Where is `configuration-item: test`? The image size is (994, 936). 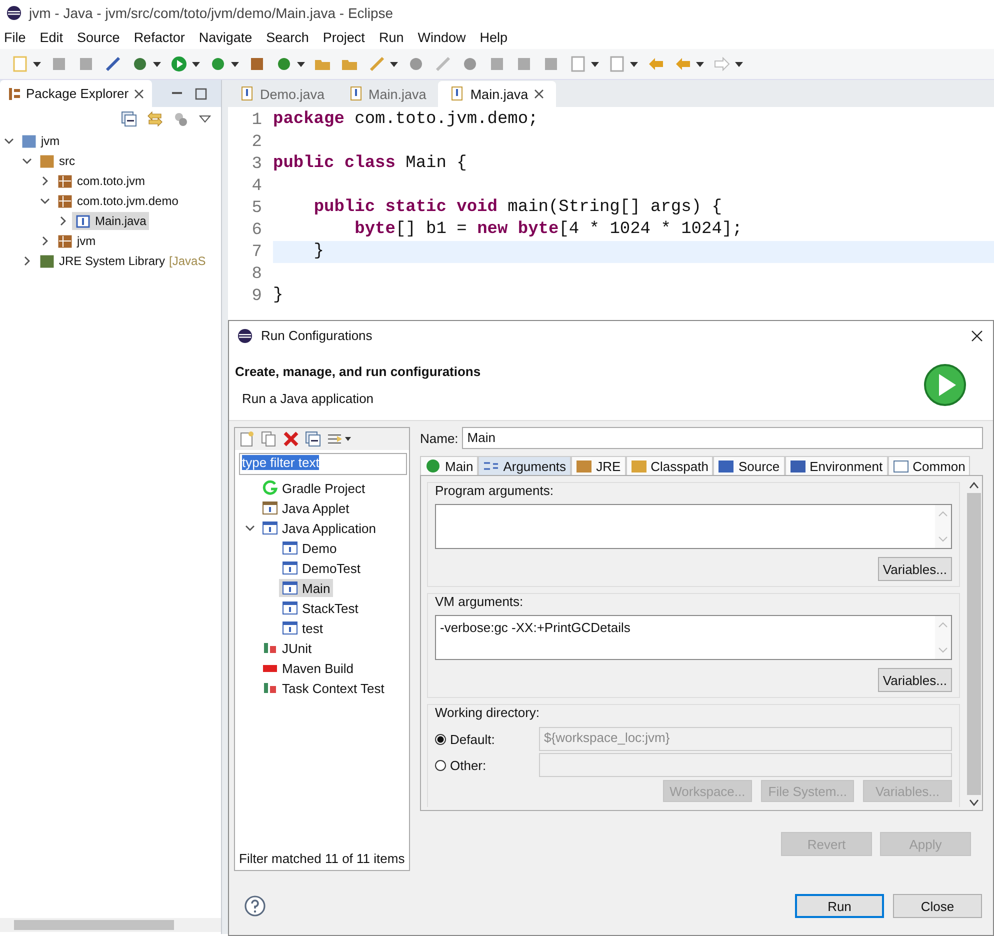
configuration-item: test is located at coordinates (302, 628).